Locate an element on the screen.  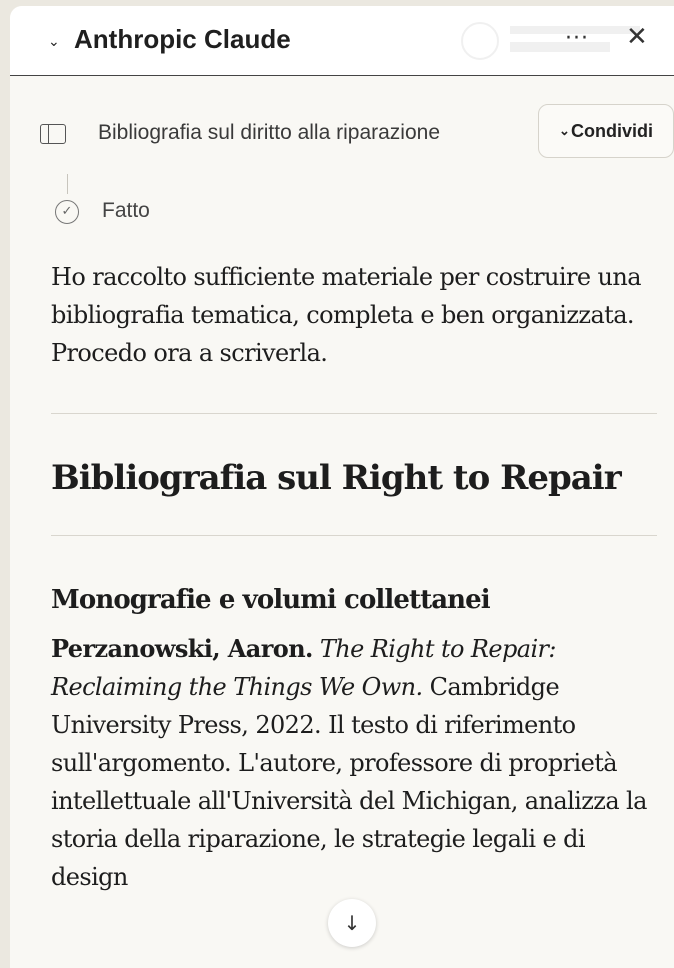
share-button: ⌄ Condividi is located at coordinates (606, 131).